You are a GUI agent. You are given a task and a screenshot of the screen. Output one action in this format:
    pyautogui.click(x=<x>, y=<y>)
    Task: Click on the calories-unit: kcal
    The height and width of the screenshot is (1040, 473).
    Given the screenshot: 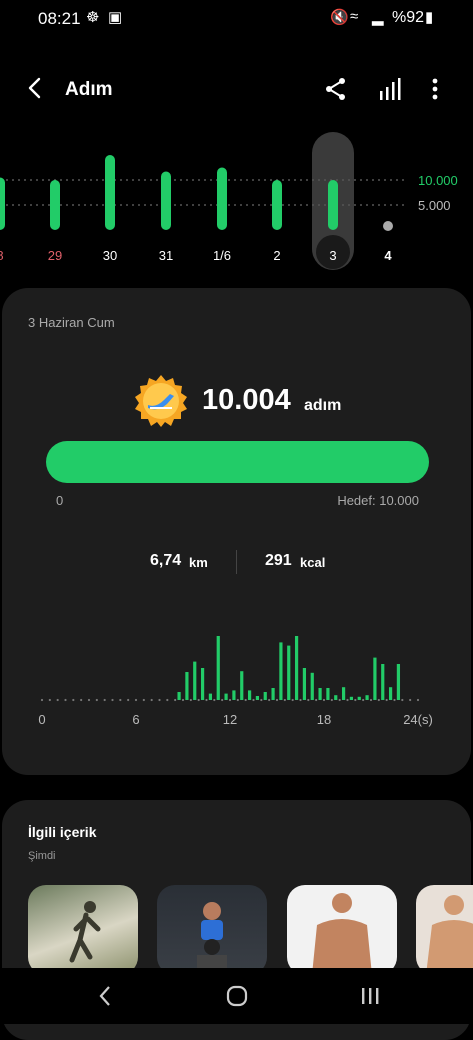 What is the action you would take?
    pyautogui.click(x=313, y=562)
    